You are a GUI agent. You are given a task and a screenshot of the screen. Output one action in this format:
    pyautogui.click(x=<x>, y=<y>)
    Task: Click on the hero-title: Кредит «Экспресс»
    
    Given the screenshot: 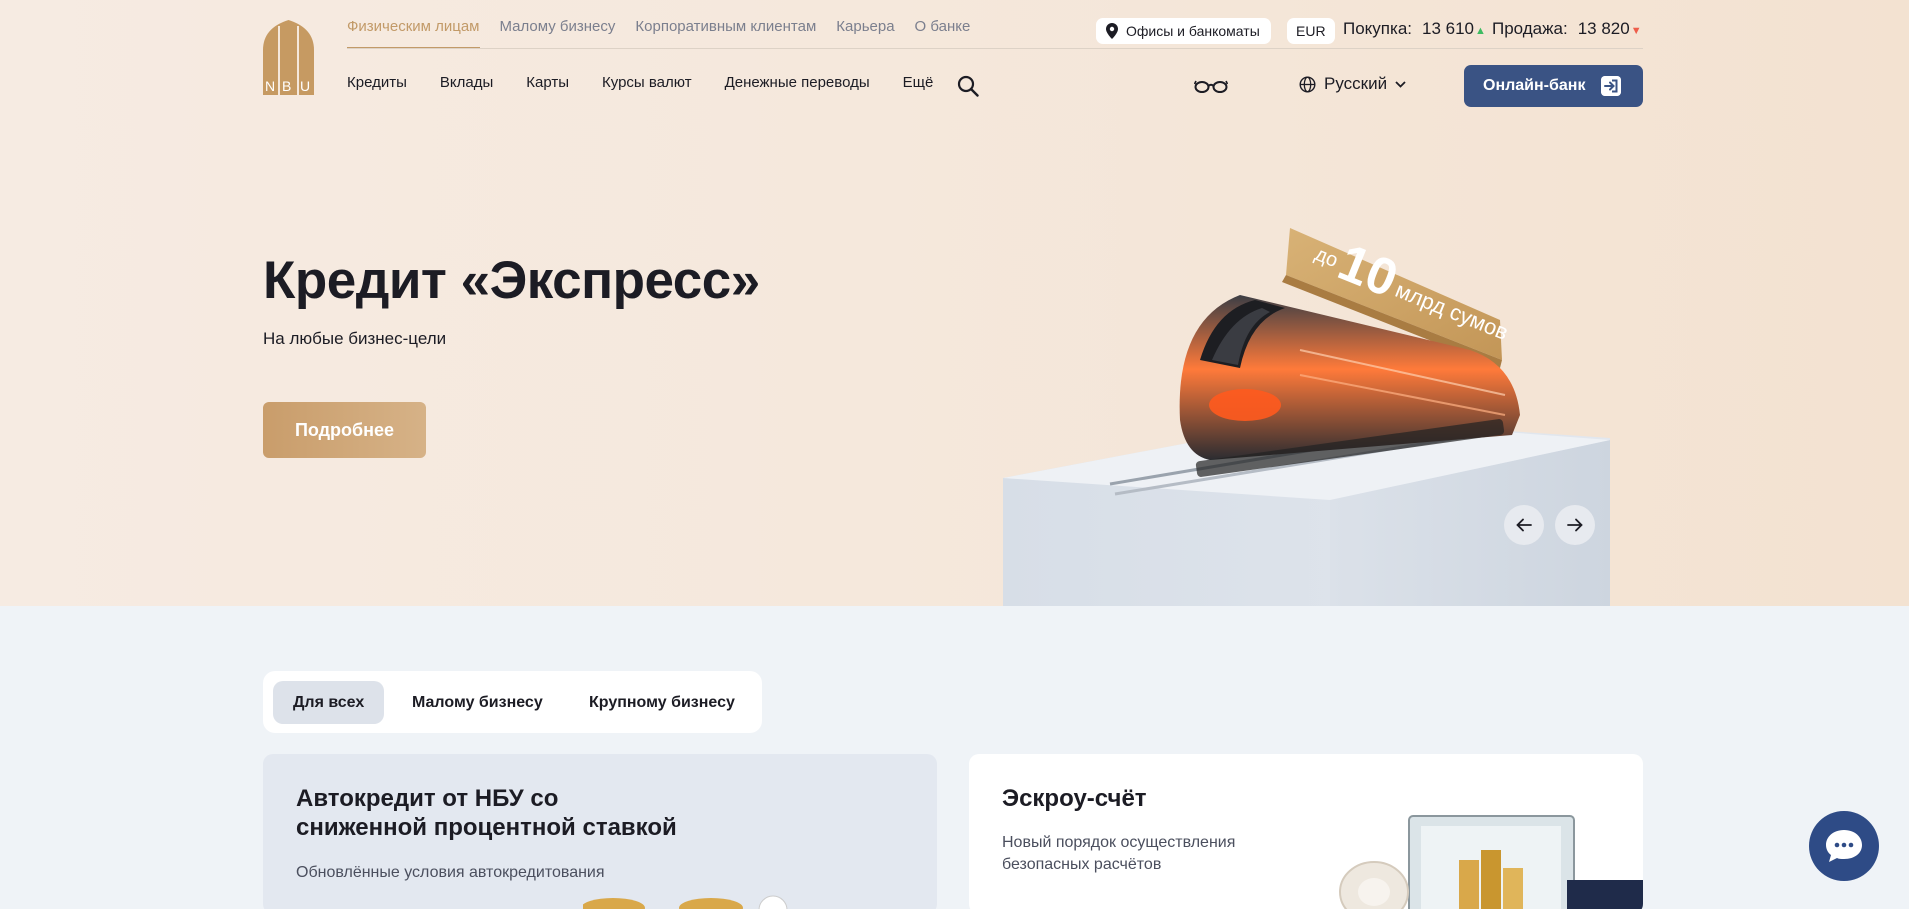 What is the action you would take?
    pyautogui.click(x=511, y=280)
    